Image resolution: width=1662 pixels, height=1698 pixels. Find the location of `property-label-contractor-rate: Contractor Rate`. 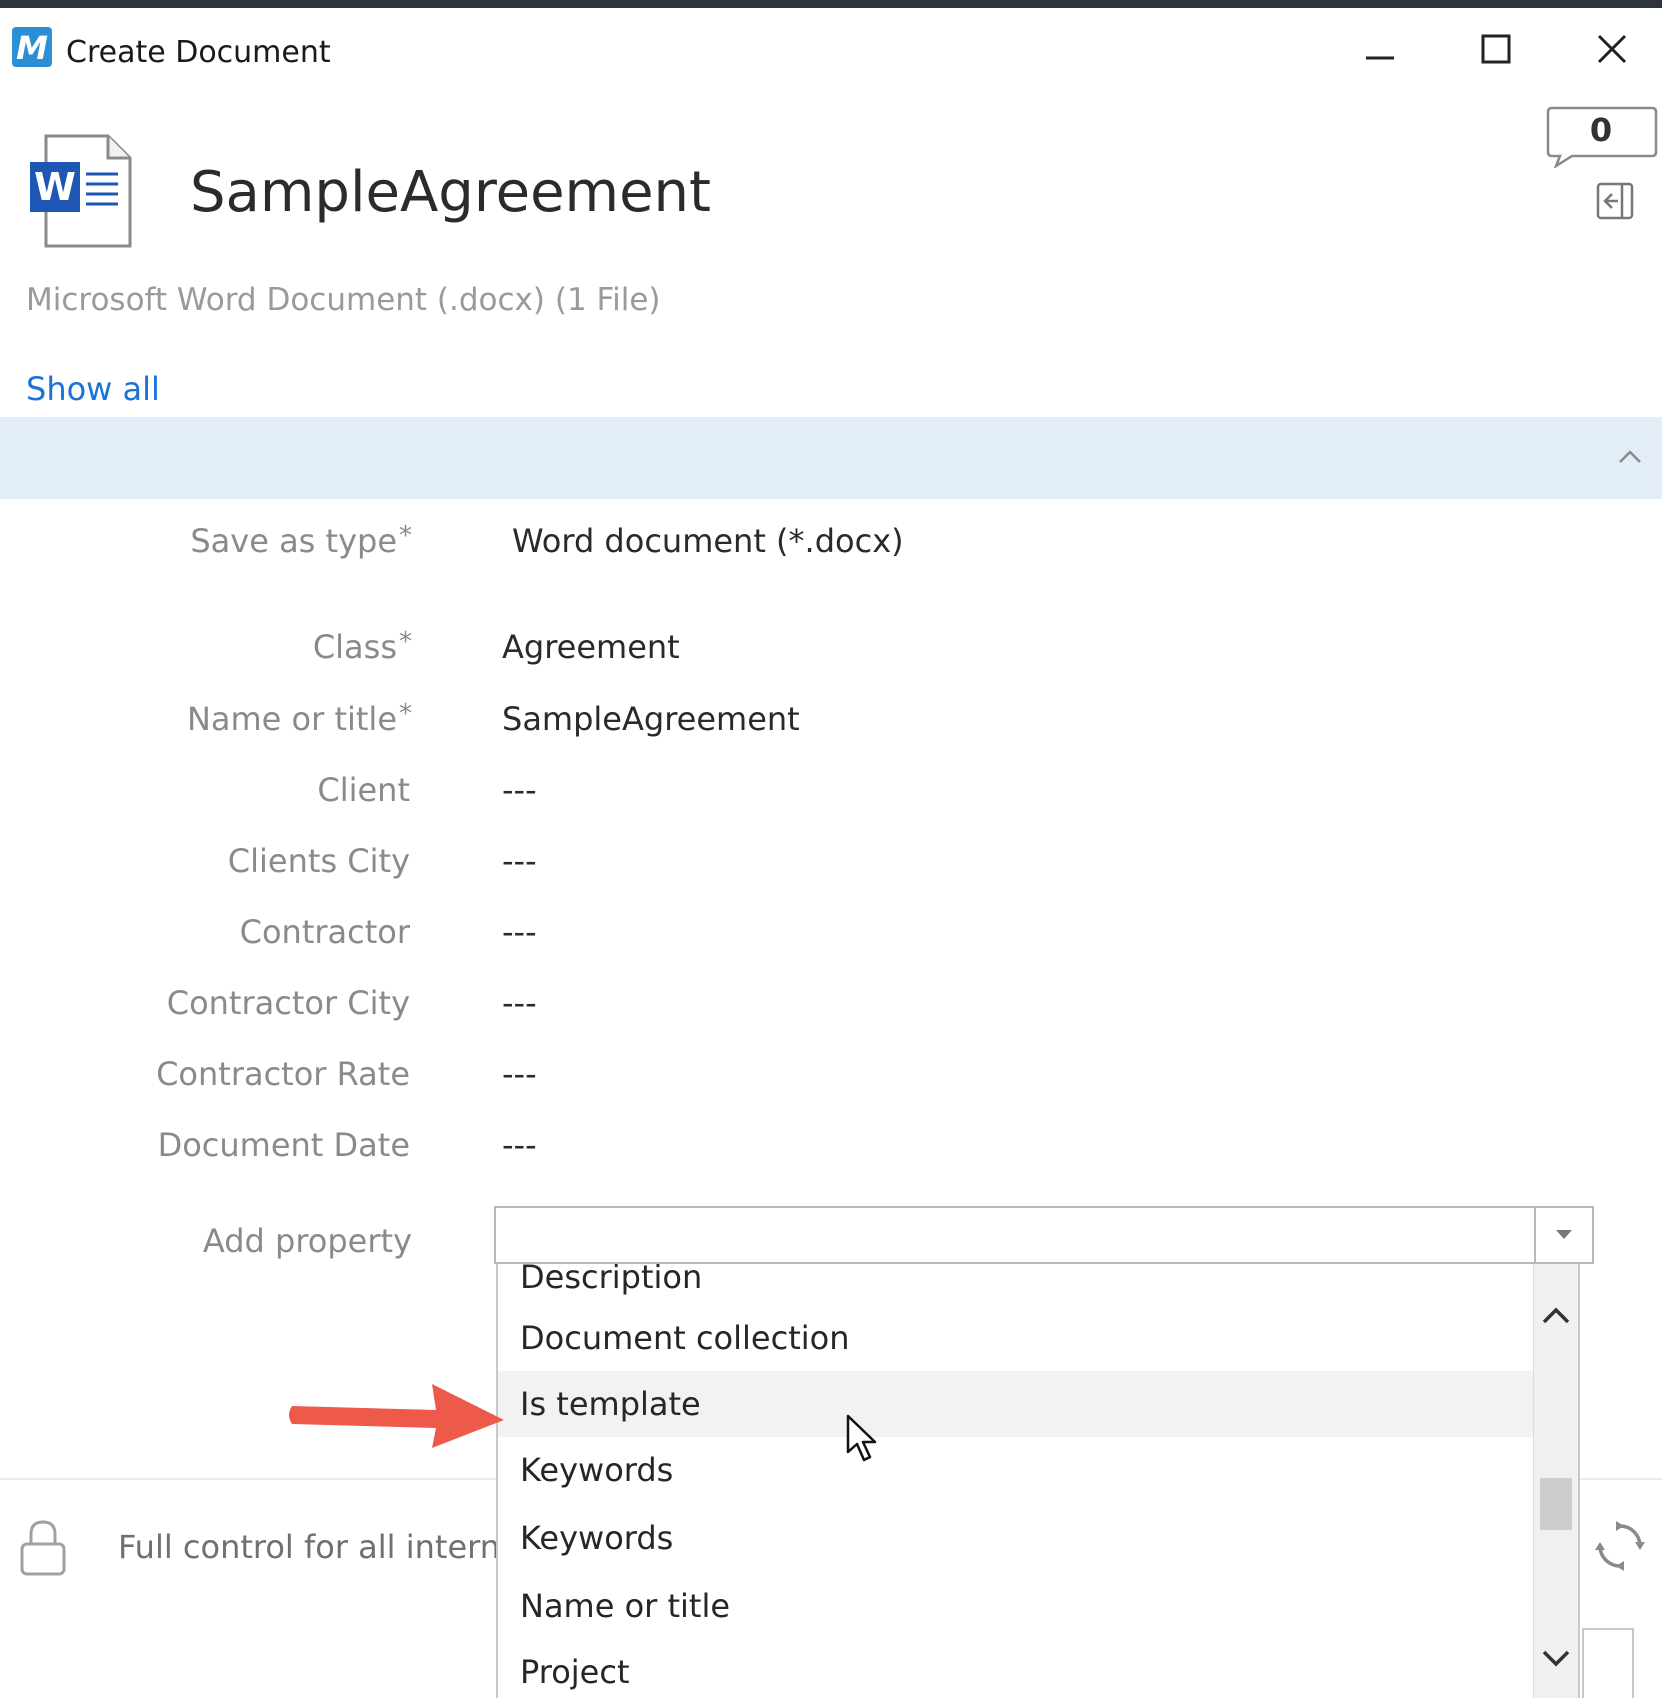

property-label-contractor-rate: Contractor Rate is located at coordinates (283, 1074).